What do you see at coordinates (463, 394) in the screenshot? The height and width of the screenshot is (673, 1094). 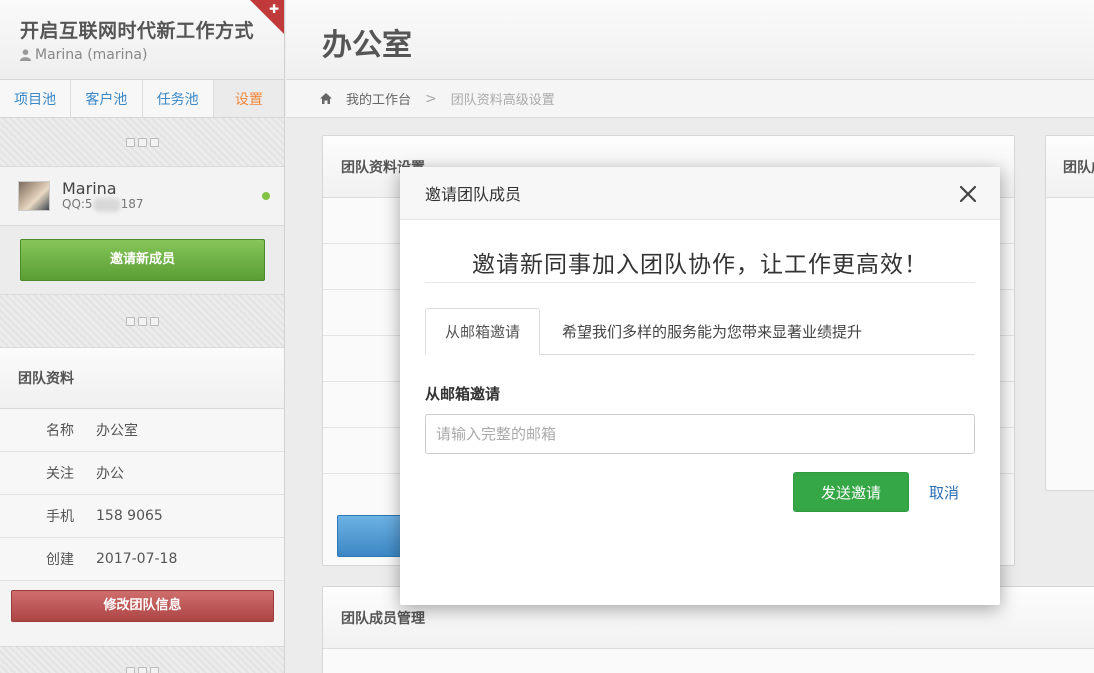 I see `email-field-label: 从邮箱邀请` at bounding box center [463, 394].